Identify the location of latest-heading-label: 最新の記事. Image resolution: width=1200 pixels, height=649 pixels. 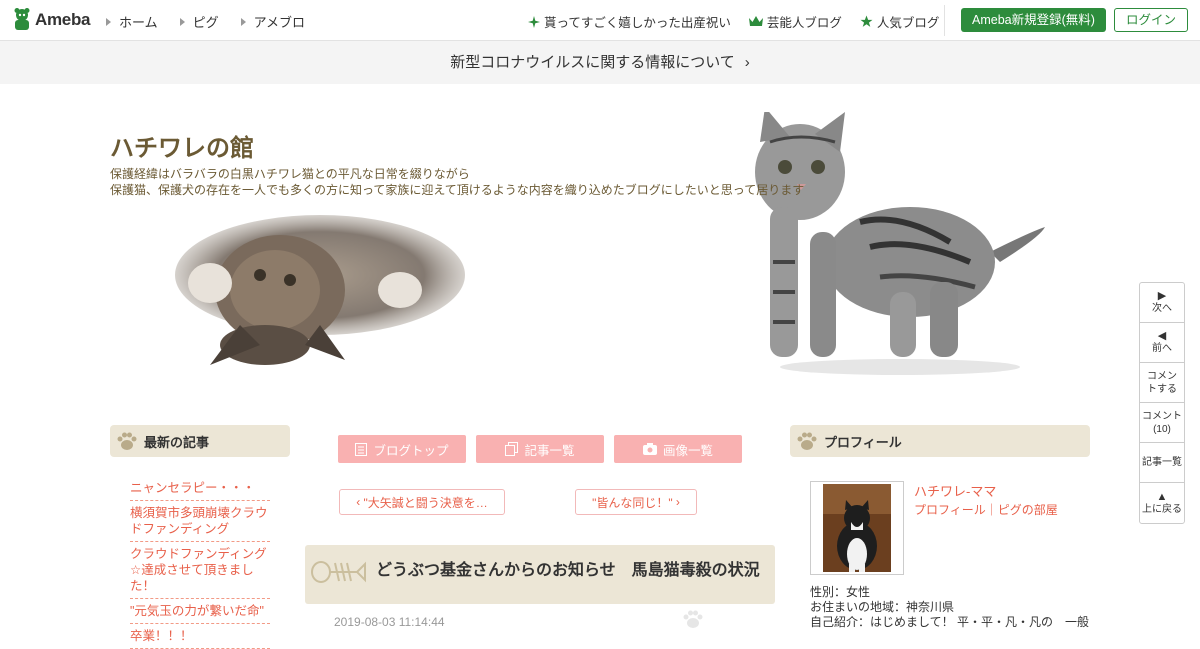
(177, 442).